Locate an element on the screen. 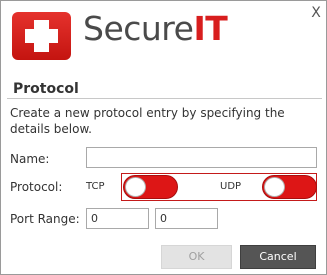 Image resolution: width=327 pixels, height=275 pixels. red-cross-icon is located at coordinates (41, 36).